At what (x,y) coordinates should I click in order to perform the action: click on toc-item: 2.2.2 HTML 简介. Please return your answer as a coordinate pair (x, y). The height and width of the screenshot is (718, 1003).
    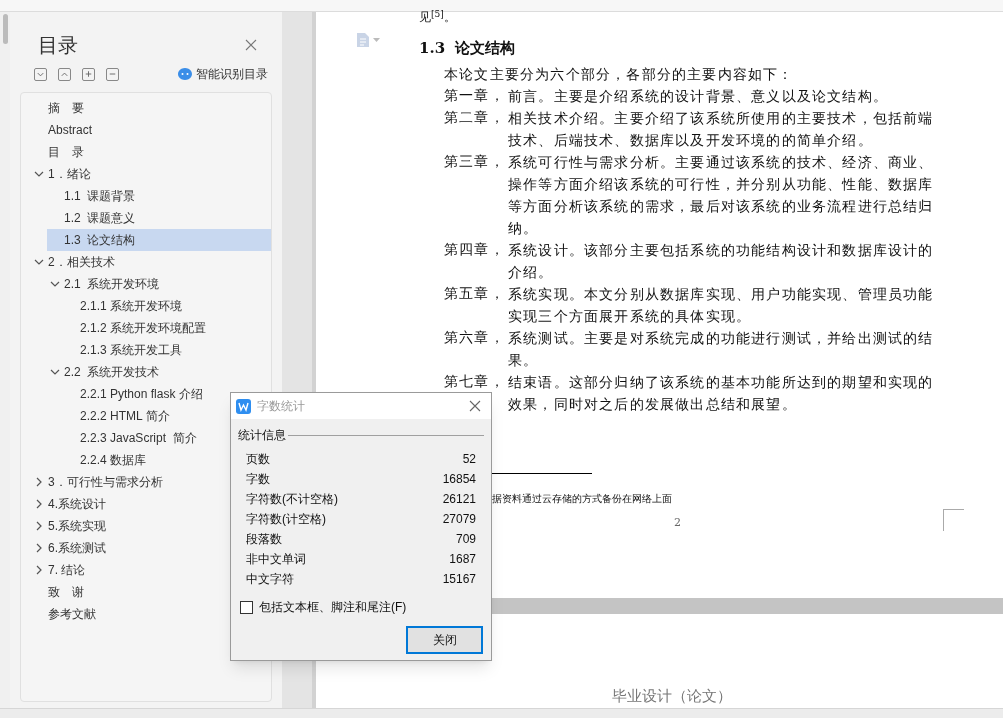
    Looking at the image, I should click on (116, 416).